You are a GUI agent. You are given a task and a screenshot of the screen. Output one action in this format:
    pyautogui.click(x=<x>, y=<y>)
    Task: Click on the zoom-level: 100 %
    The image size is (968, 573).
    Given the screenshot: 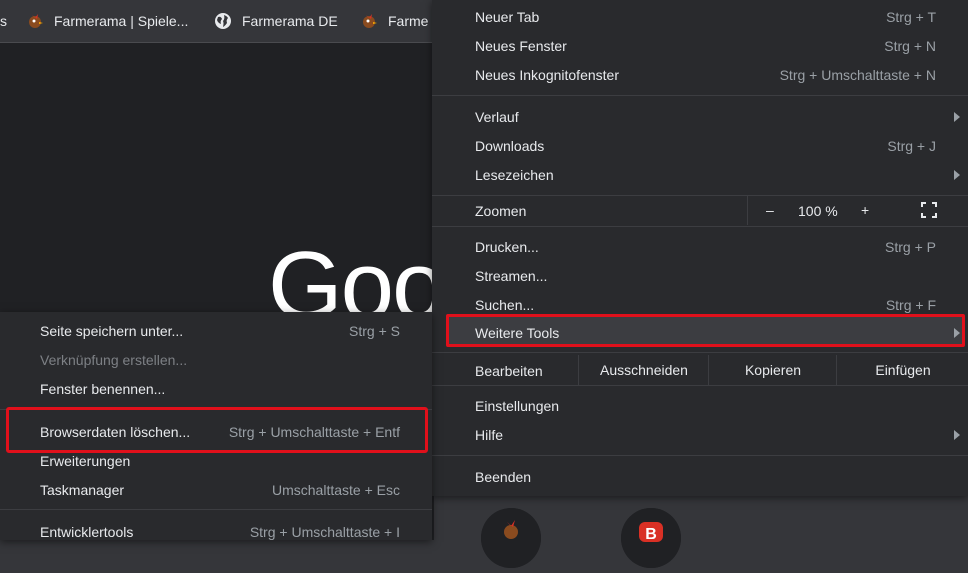 What is the action you would take?
    pyautogui.click(x=818, y=211)
    